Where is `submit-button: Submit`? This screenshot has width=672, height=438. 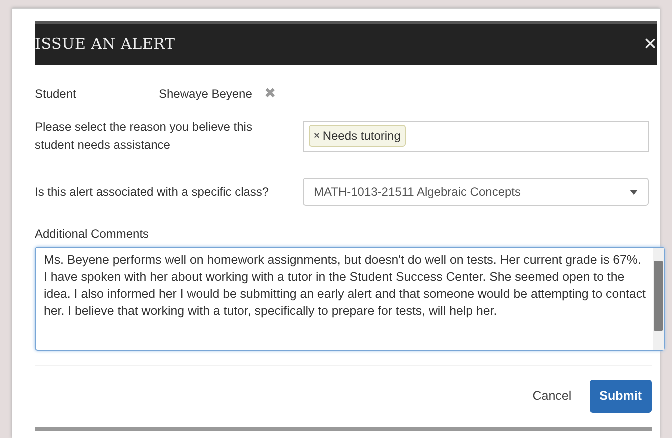 submit-button: Submit is located at coordinates (621, 396).